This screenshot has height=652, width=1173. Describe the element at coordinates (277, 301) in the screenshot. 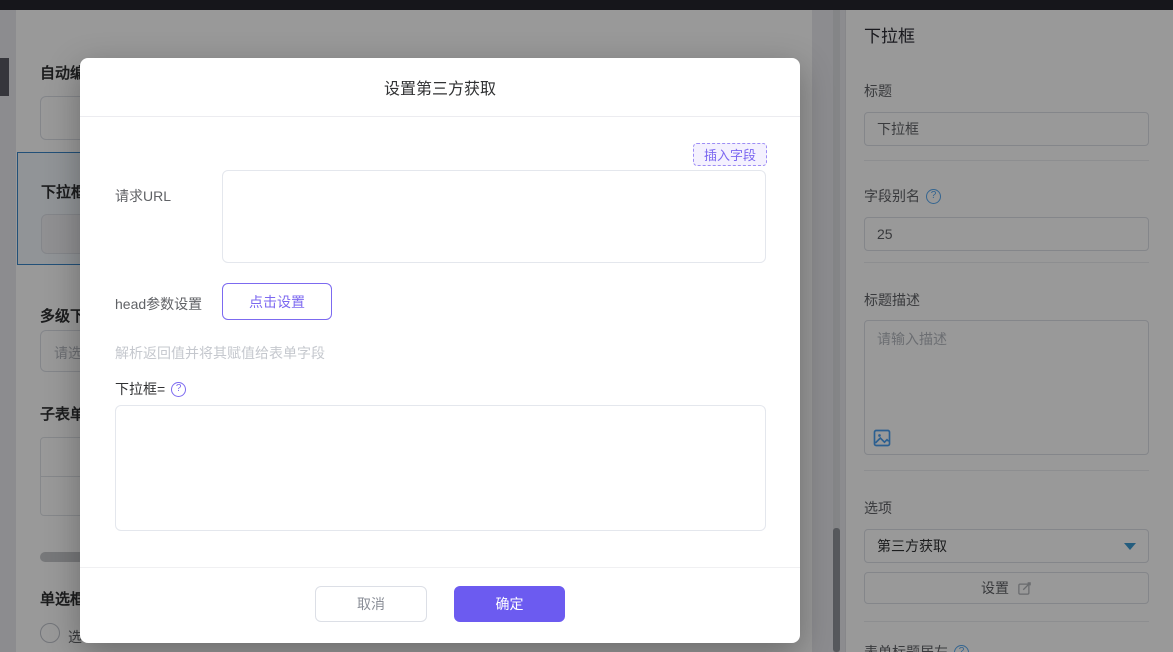

I see `head-params-setup-button: 点击设置` at that location.